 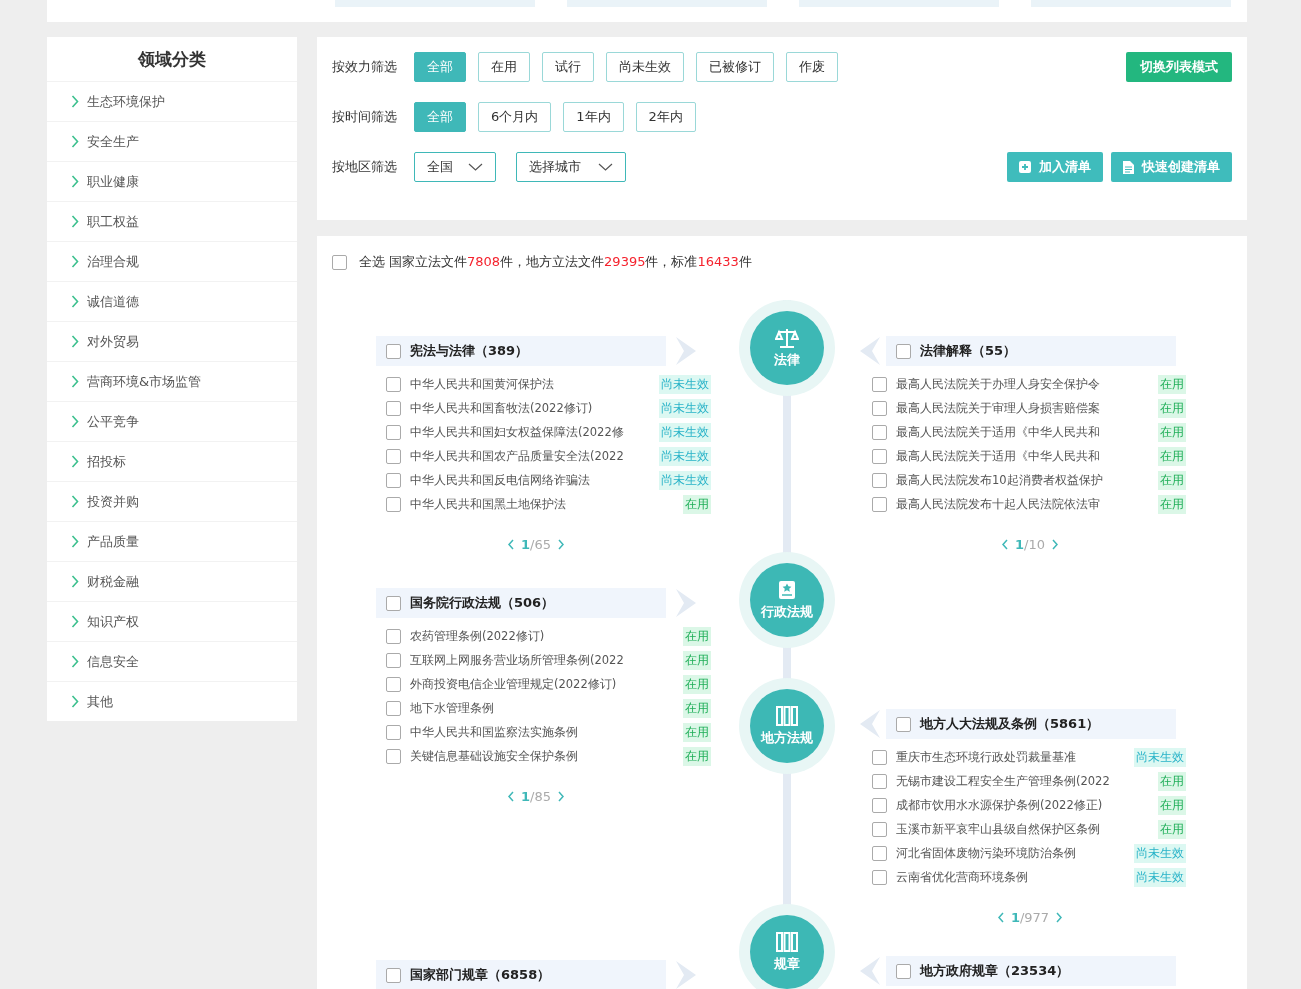 What do you see at coordinates (530, 384) in the screenshot?
I see `document-title: 中华人民共和国黄河保护法` at bounding box center [530, 384].